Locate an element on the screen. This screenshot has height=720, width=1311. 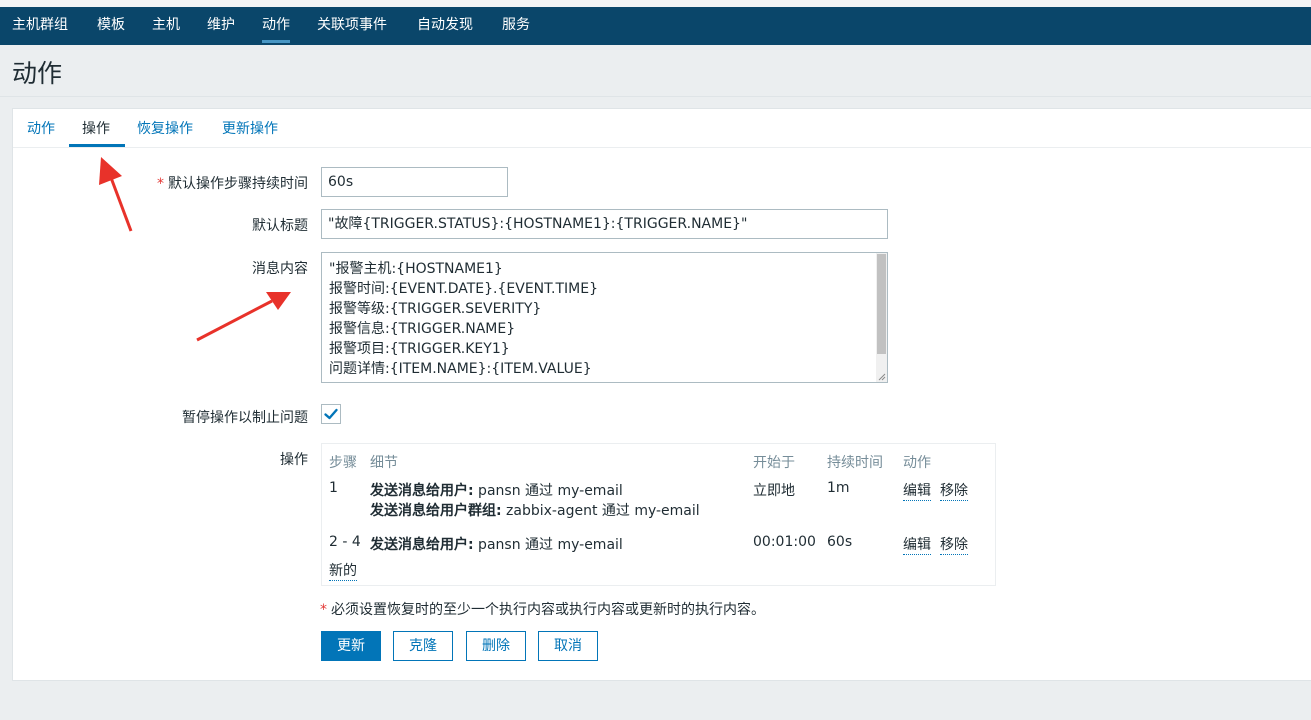
step-duration-input: 60s is located at coordinates (414, 182).